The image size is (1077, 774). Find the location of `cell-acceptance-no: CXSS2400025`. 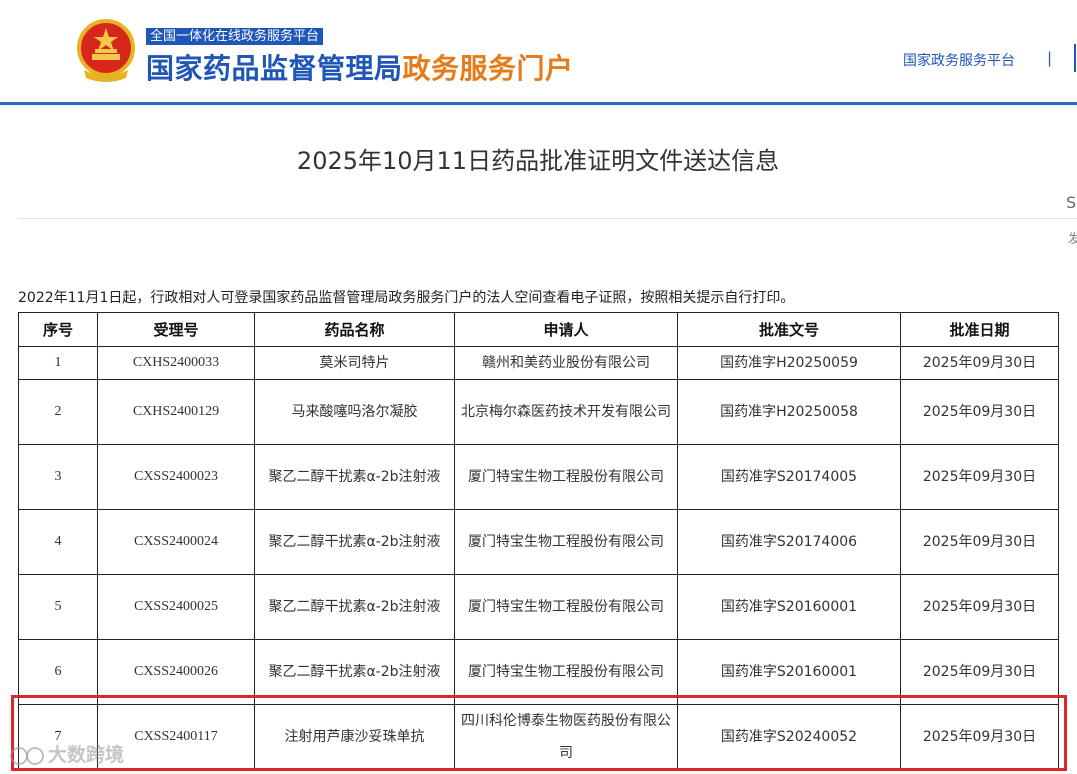

cell-acceptance-no: CXSS2400025 is located at coordinates (176, 607).